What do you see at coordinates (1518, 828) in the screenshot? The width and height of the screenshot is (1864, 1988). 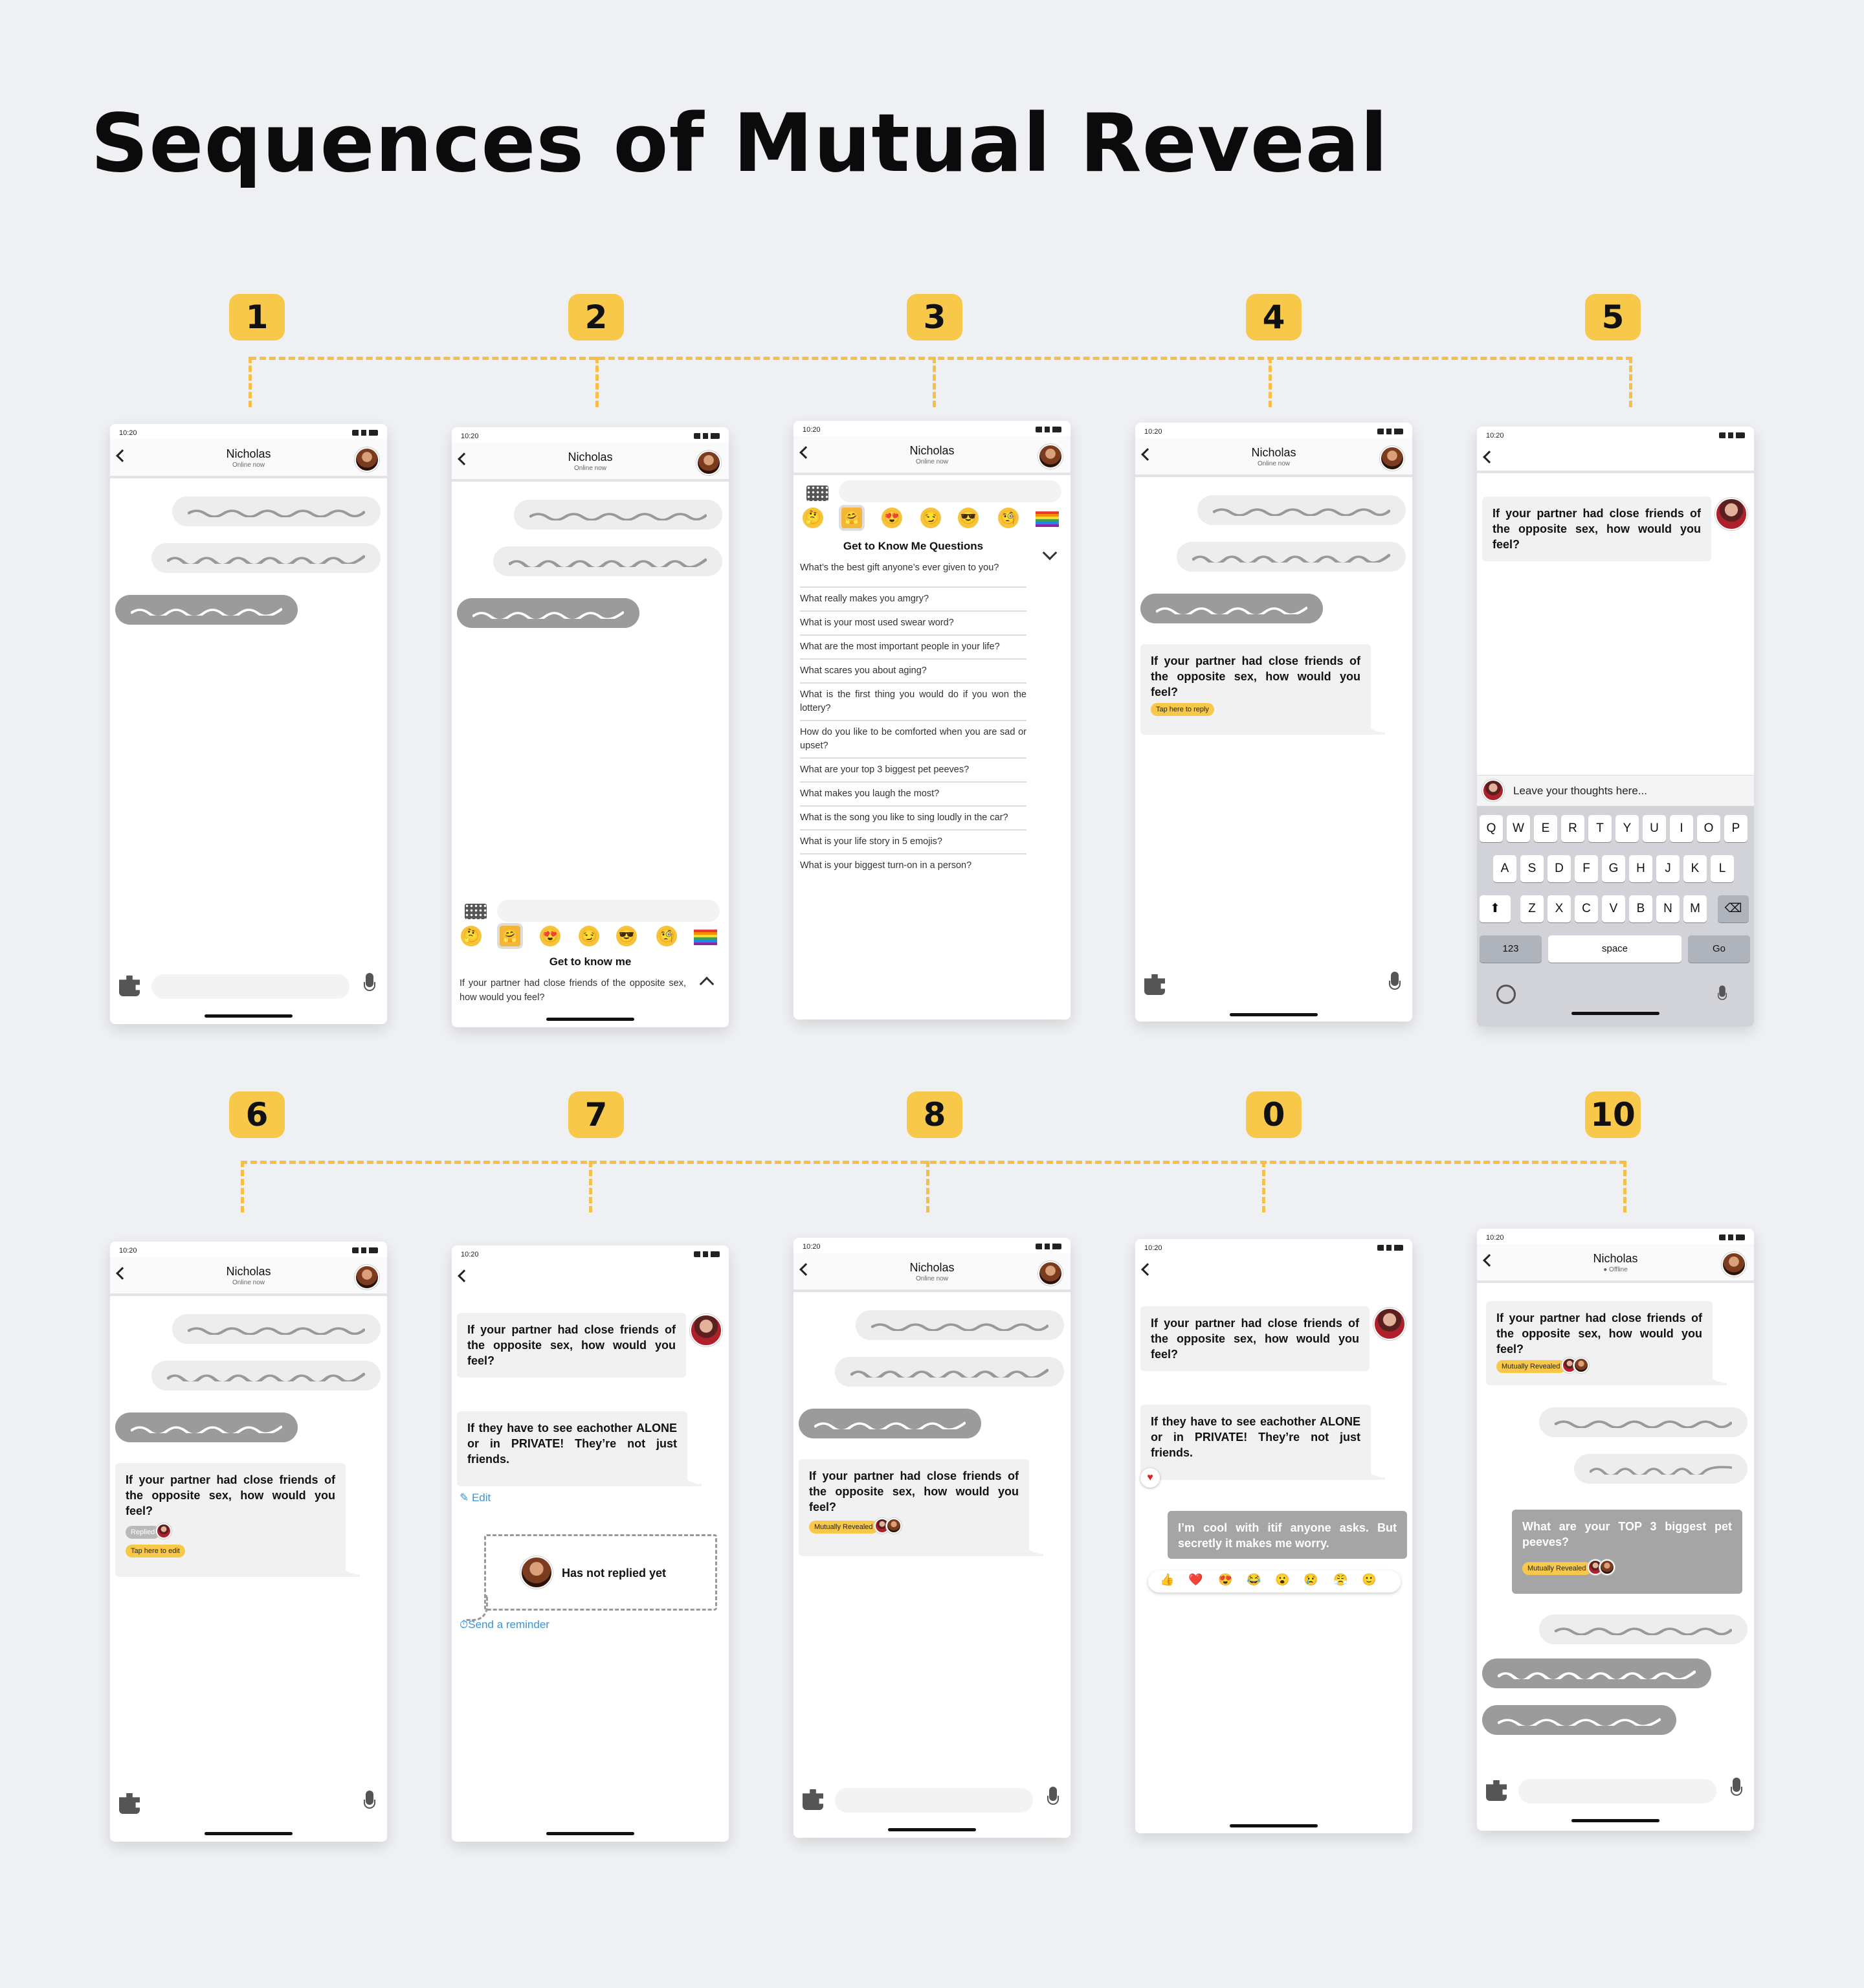 I see `key: W` at bounding box center [1518, 828].